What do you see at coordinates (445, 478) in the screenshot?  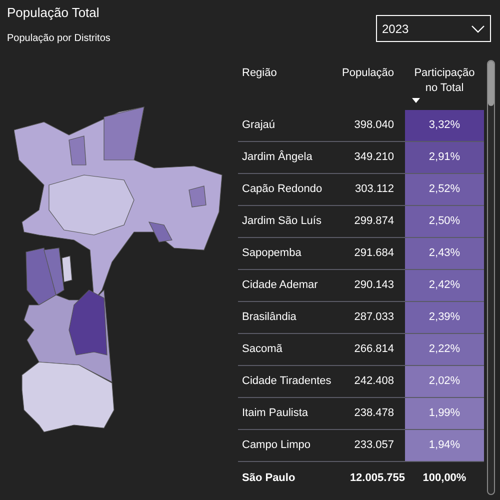 I see `total-share-cell-text: 100,00%` at bounding box center [445, 478].